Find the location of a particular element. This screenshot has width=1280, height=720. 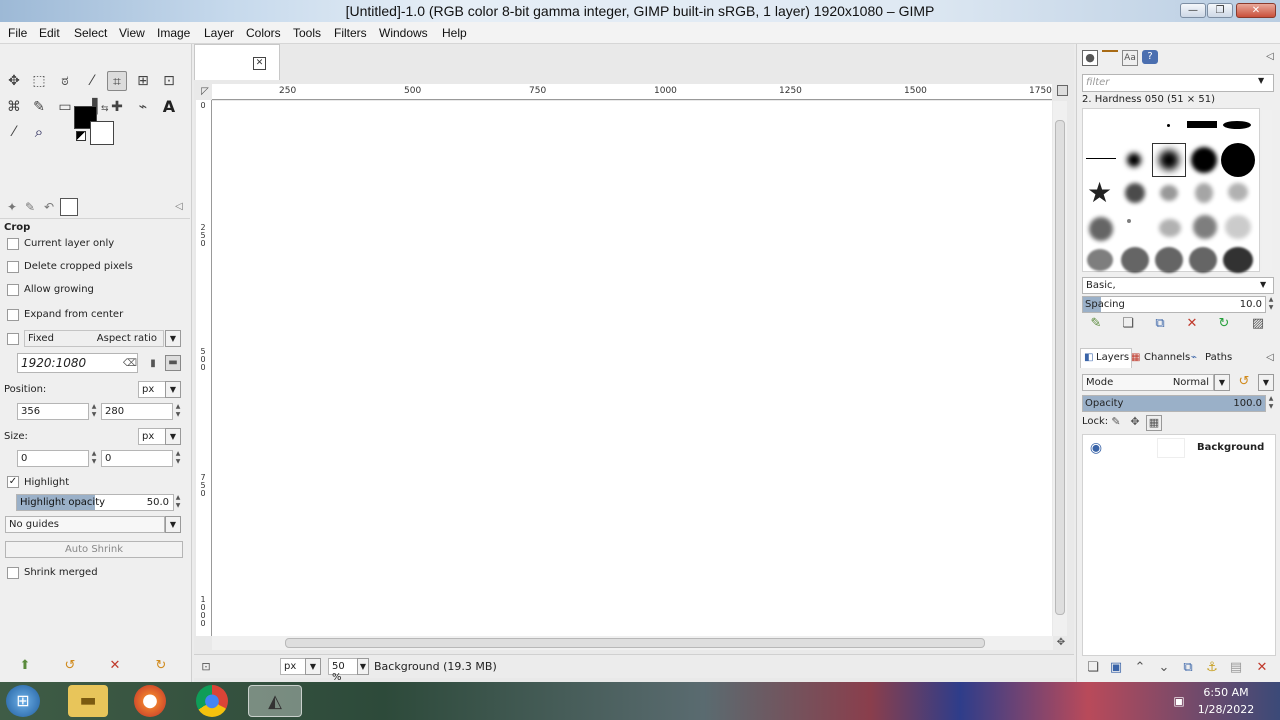

menu-edit: Edit is located at coordinates (49, 33).